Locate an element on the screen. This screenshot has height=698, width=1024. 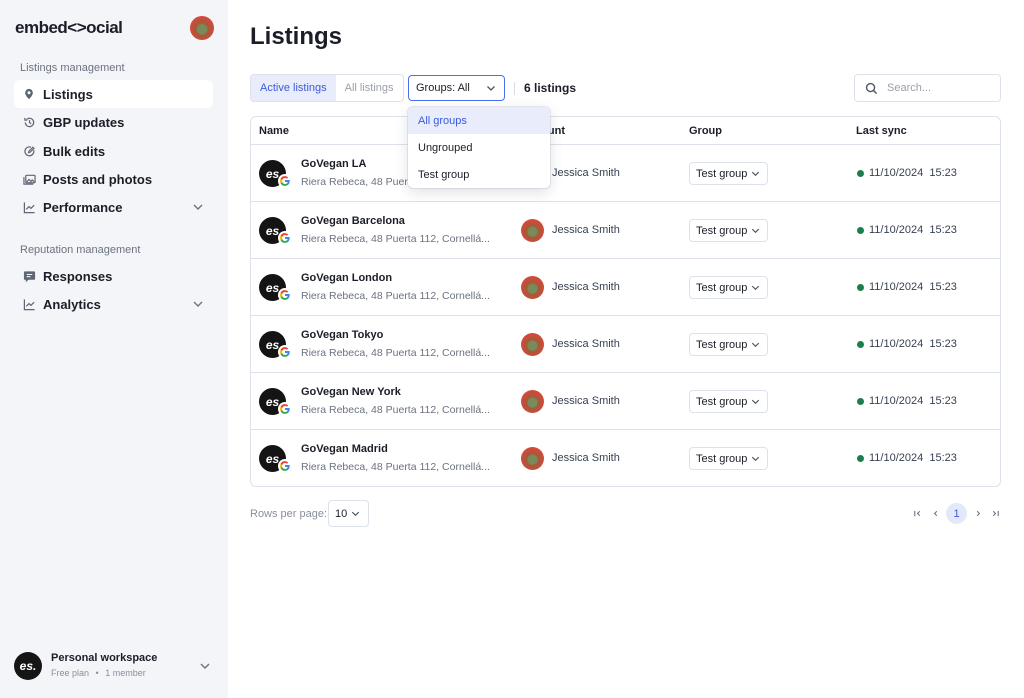
search-input is located at coordinates (942, 88).